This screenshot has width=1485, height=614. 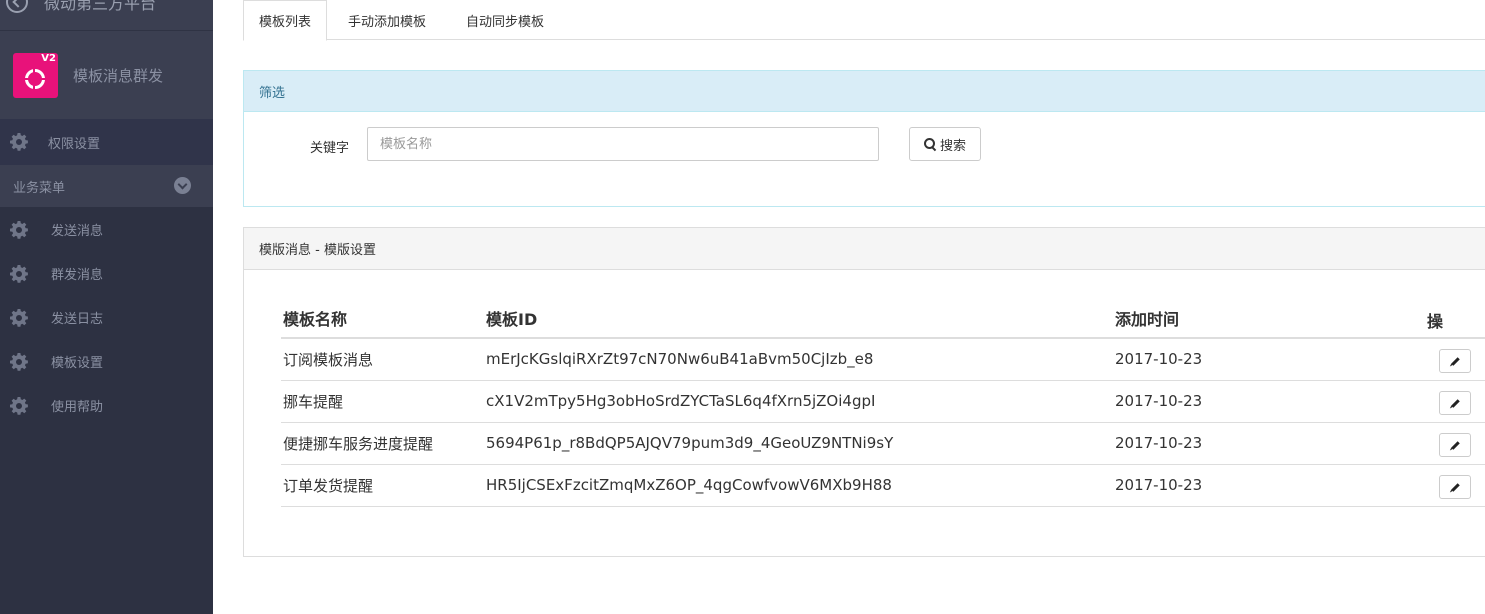 What do you see at coordinates (799, 318) in the screenshot?
I see `column-header-id: 模板ID` at bounding box center [799, 318].